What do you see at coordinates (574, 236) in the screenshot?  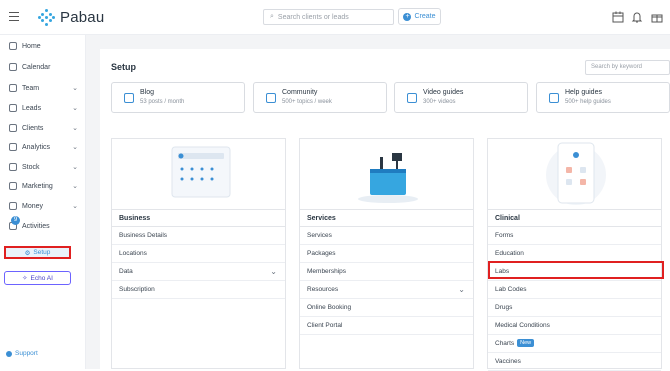 I see `list-item: Forms` at bounding box center [574, 236].